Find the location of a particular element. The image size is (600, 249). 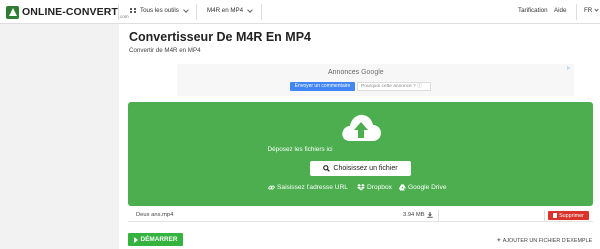

enter-url-label: Saisissez l'adresse URL is located at coordinates (312, 187).